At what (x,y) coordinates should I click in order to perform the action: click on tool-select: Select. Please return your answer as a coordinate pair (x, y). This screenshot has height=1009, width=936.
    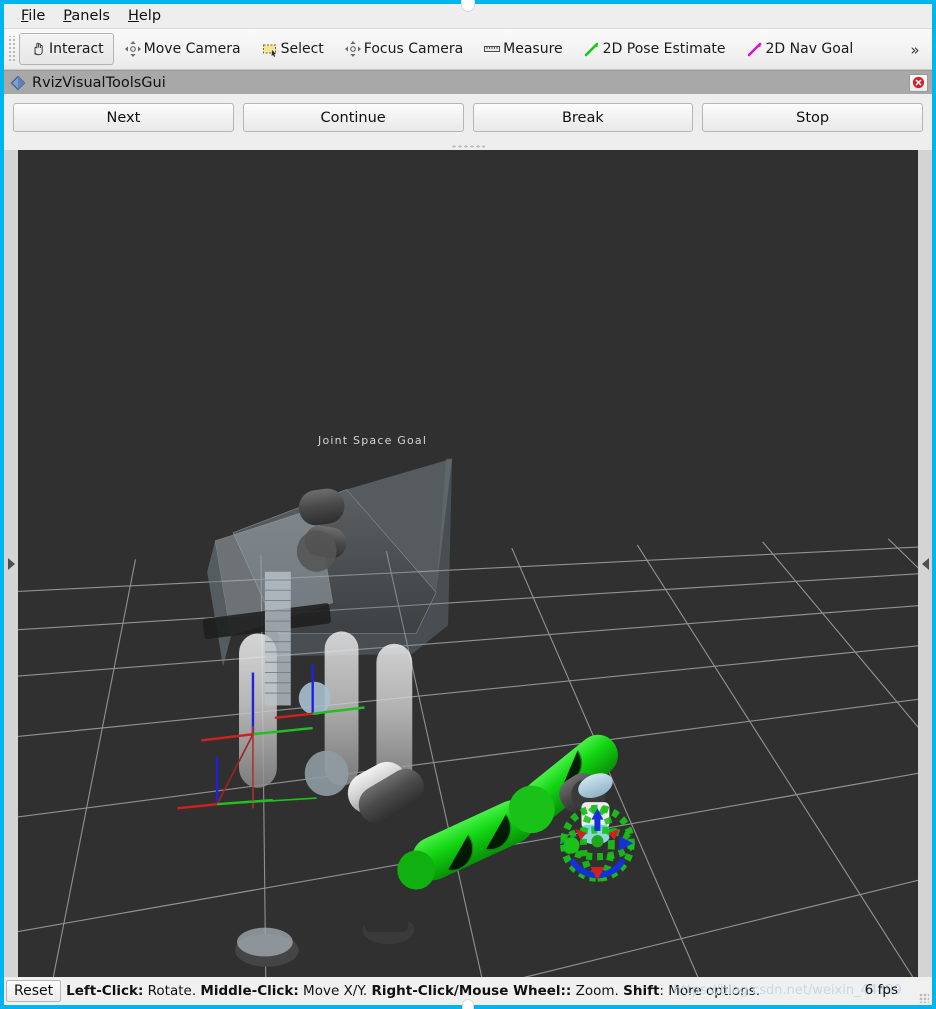
    Looking at the image, I should click on (292, 49).